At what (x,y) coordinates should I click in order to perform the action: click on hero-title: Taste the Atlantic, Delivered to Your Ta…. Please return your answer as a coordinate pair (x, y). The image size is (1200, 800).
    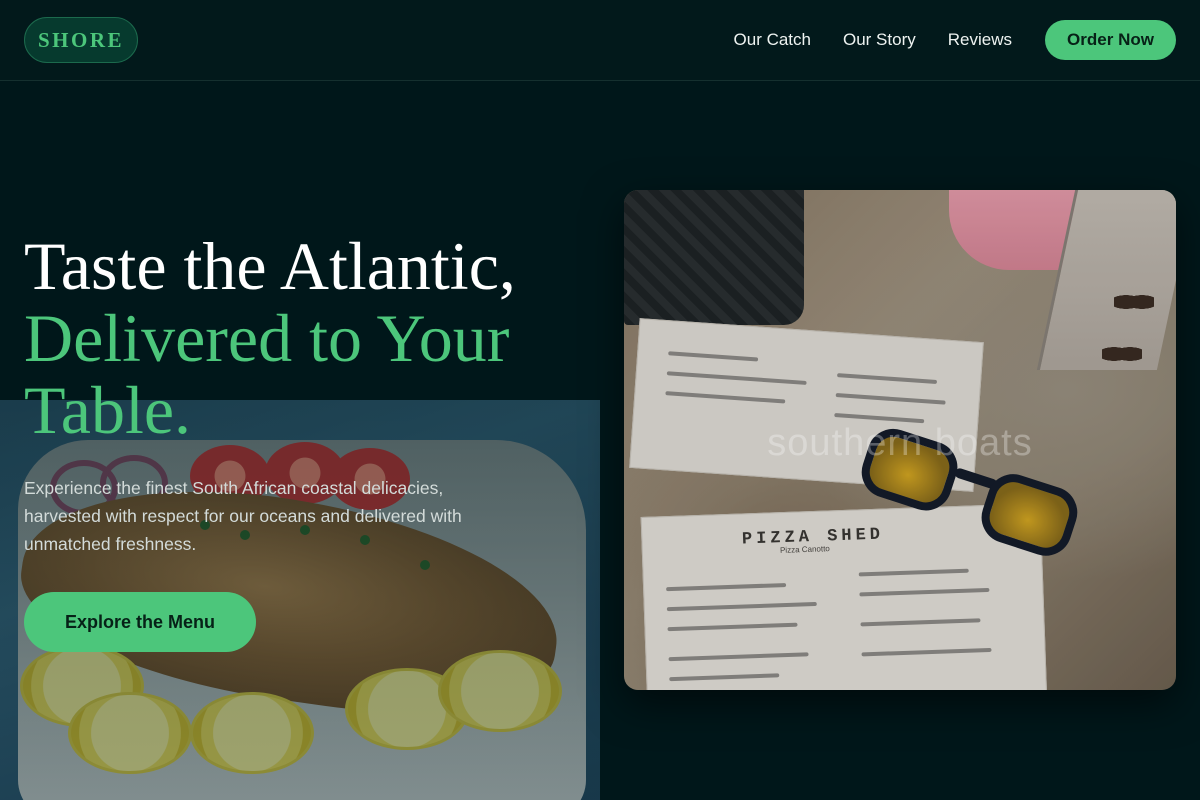
    Looking at the image, I should click on (309, 338).